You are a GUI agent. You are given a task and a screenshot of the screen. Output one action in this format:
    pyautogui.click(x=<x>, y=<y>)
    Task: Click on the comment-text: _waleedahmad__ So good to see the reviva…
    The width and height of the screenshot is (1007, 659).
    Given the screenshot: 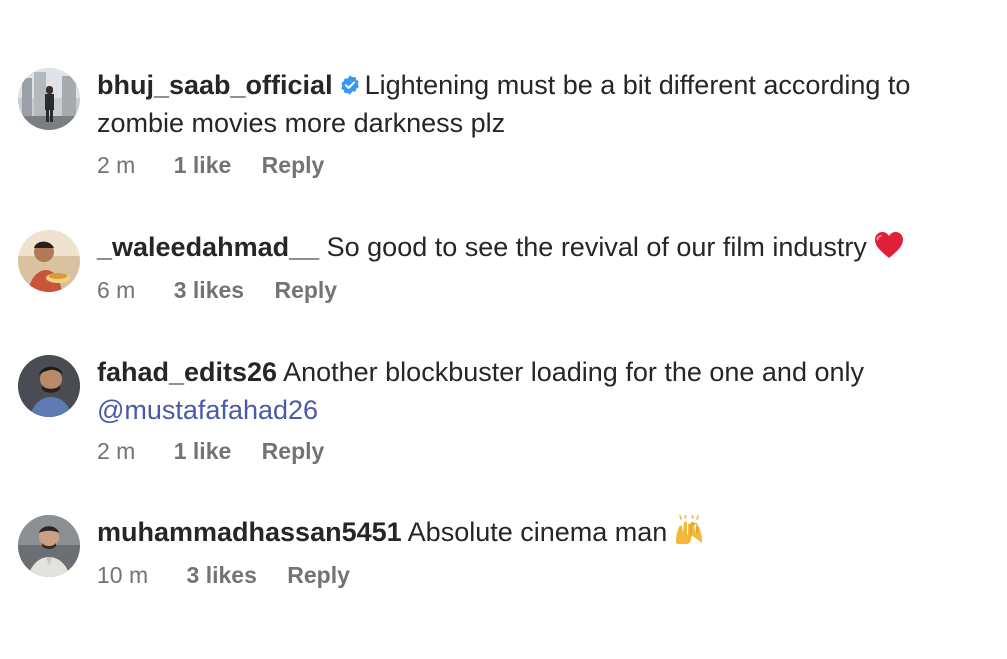 What is the action you would take?
    pyautogui.click(x=537, y=249)
    